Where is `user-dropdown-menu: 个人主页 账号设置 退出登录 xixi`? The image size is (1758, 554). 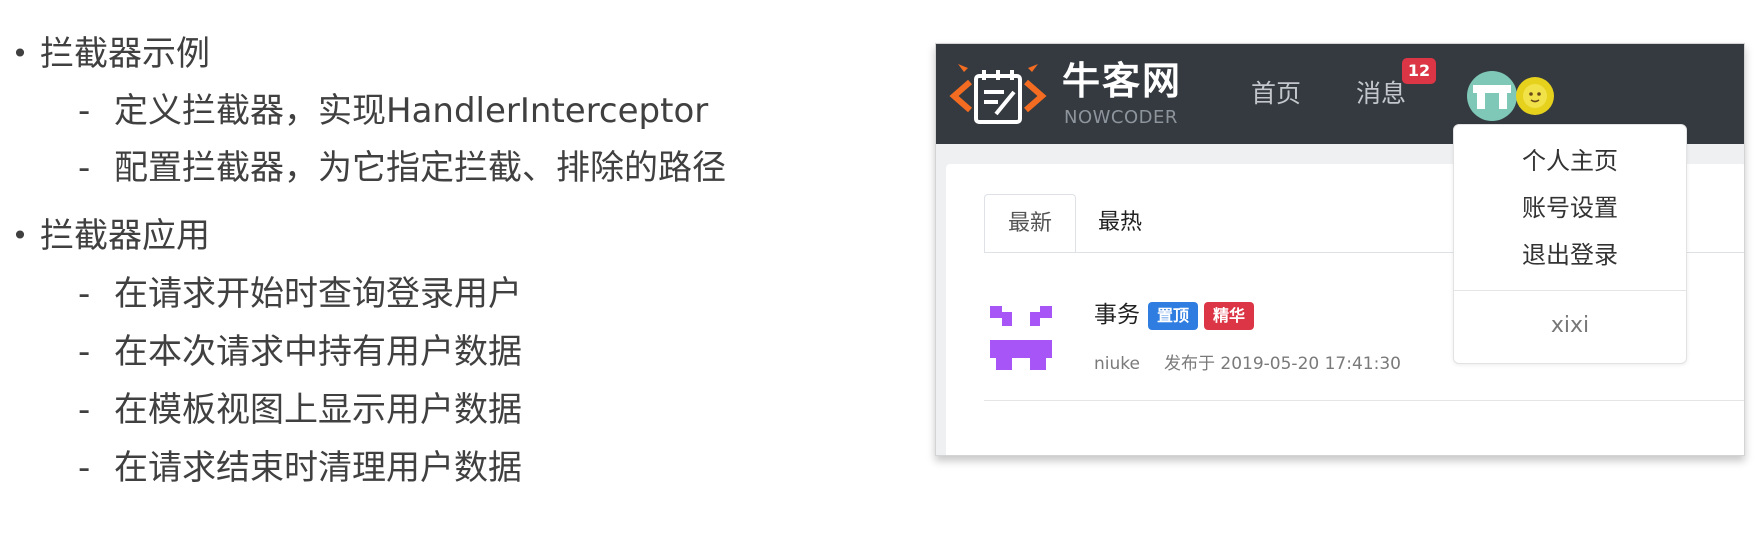 user-dropdown-menu: 个人主页 账号设置 退出登录 xixi is located at coordinates (1570, 244).